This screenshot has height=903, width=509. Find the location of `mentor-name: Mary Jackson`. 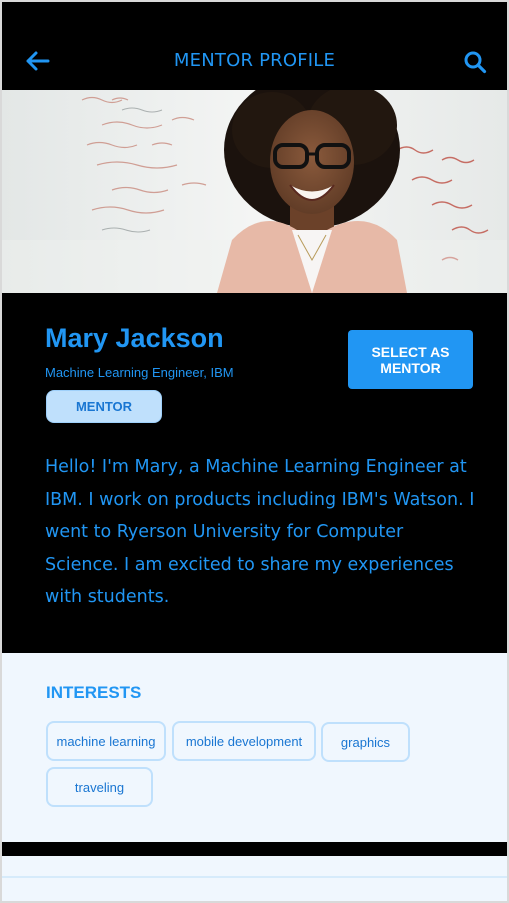

mentor-name: Mary Jackson is located at coordinates (134, 338).